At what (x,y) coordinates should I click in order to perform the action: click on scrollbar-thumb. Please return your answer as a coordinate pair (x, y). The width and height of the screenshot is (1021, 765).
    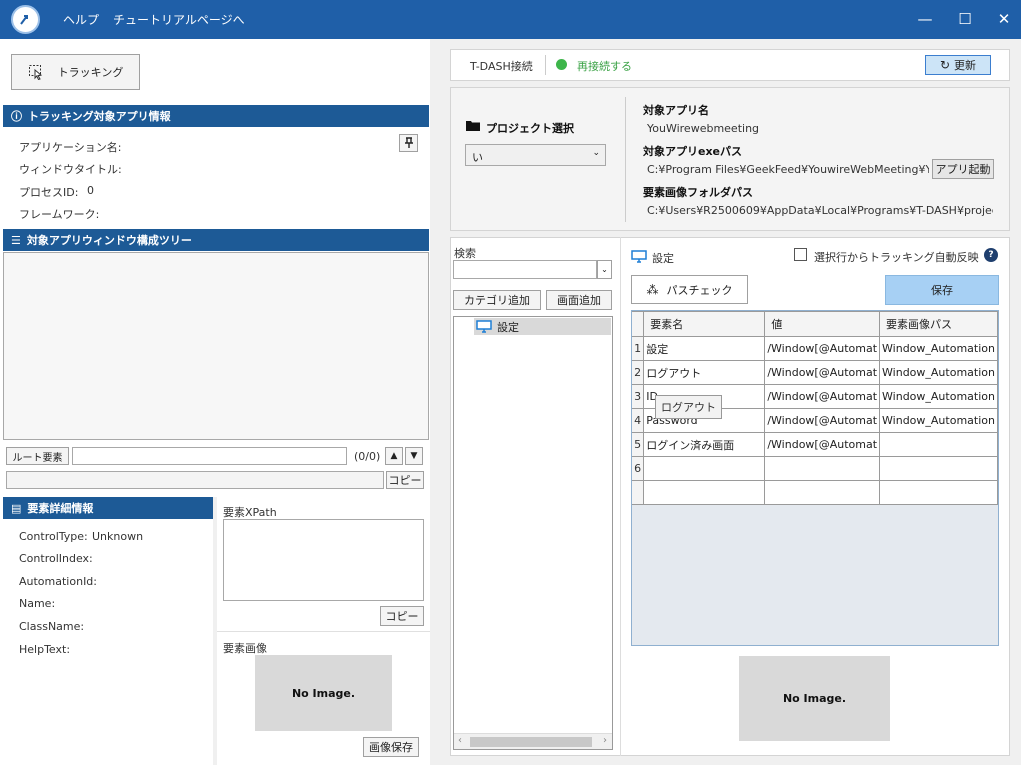
    Looking at the image, I should click on (531, 742).